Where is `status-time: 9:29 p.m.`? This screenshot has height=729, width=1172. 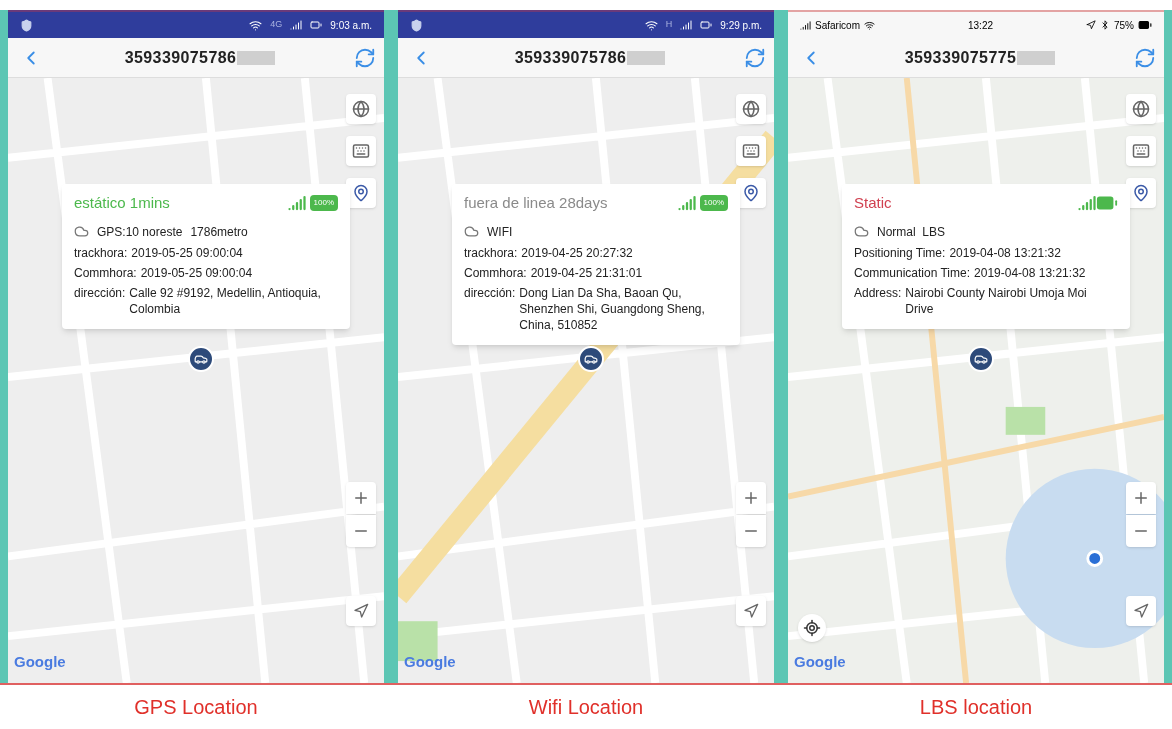
status-time: 9:29 p.m. is located at coordinates (741, 25).